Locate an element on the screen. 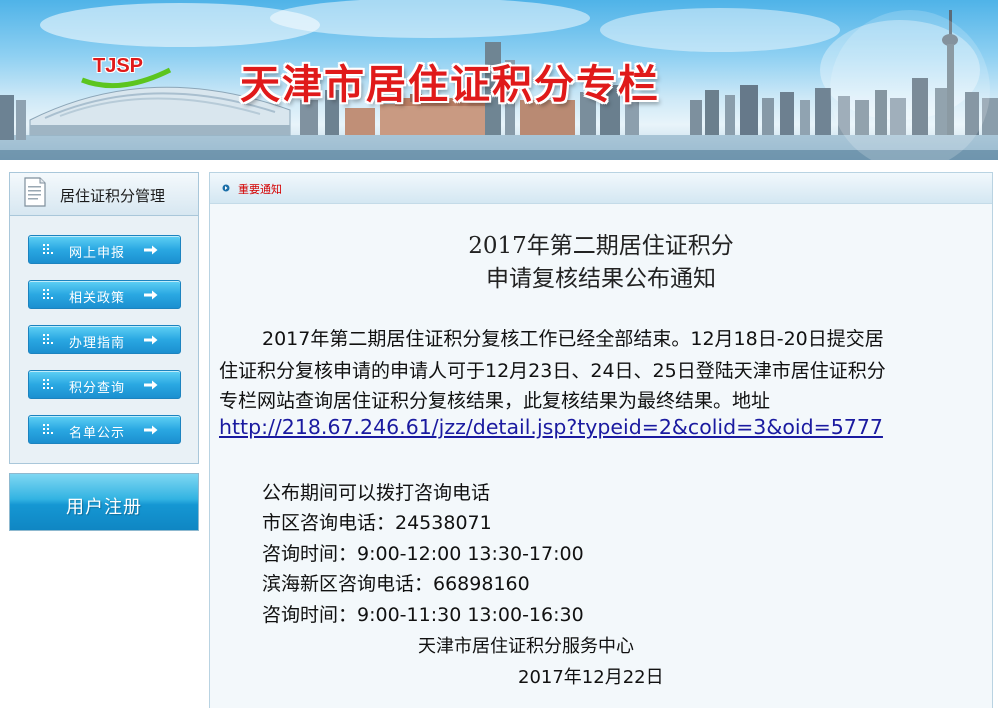  nav-guide-button: 办理指南 is located at coordinates (104, 339).